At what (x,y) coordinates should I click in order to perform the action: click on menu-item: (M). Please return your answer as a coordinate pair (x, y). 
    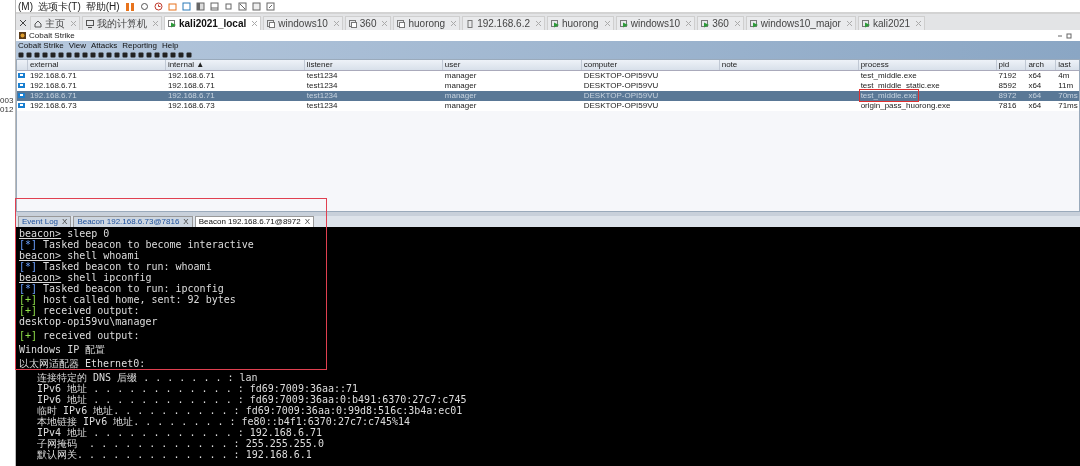
    Looking at the image, I should click on (25, 6).